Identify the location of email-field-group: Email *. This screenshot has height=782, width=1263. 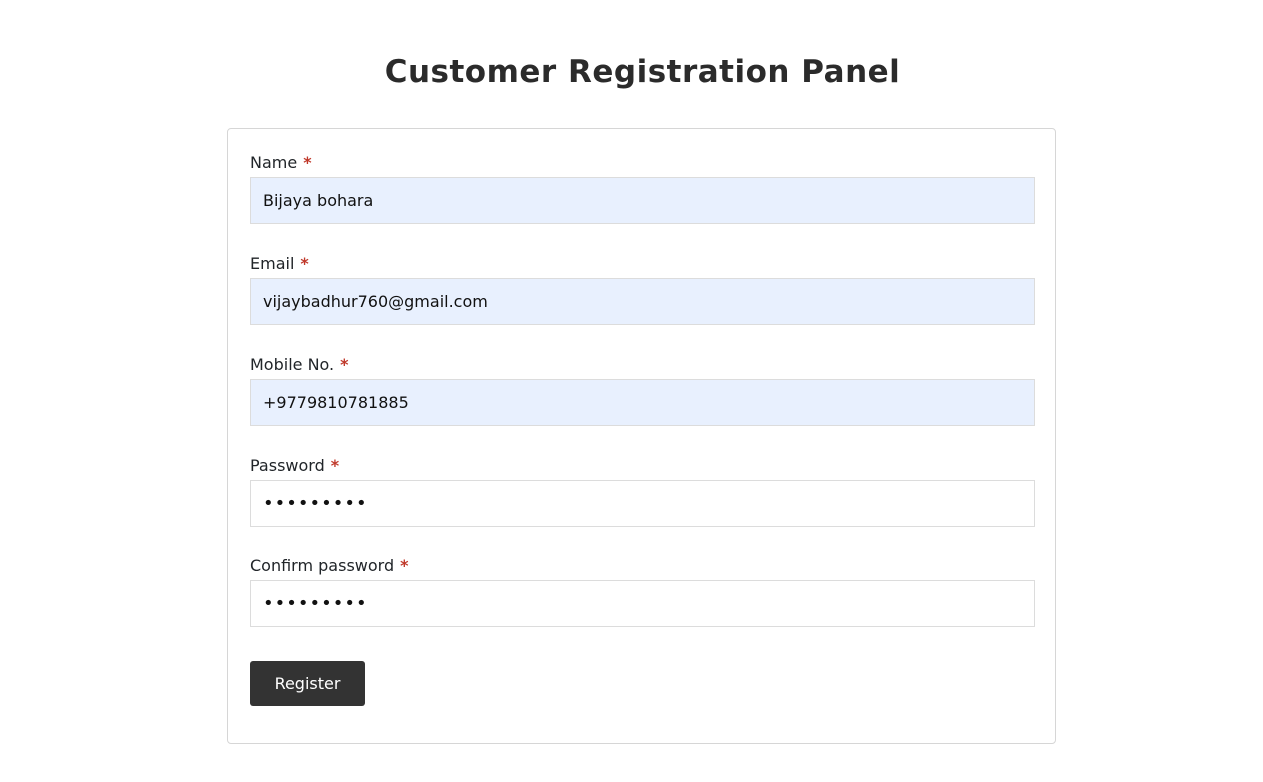
(642, 289).